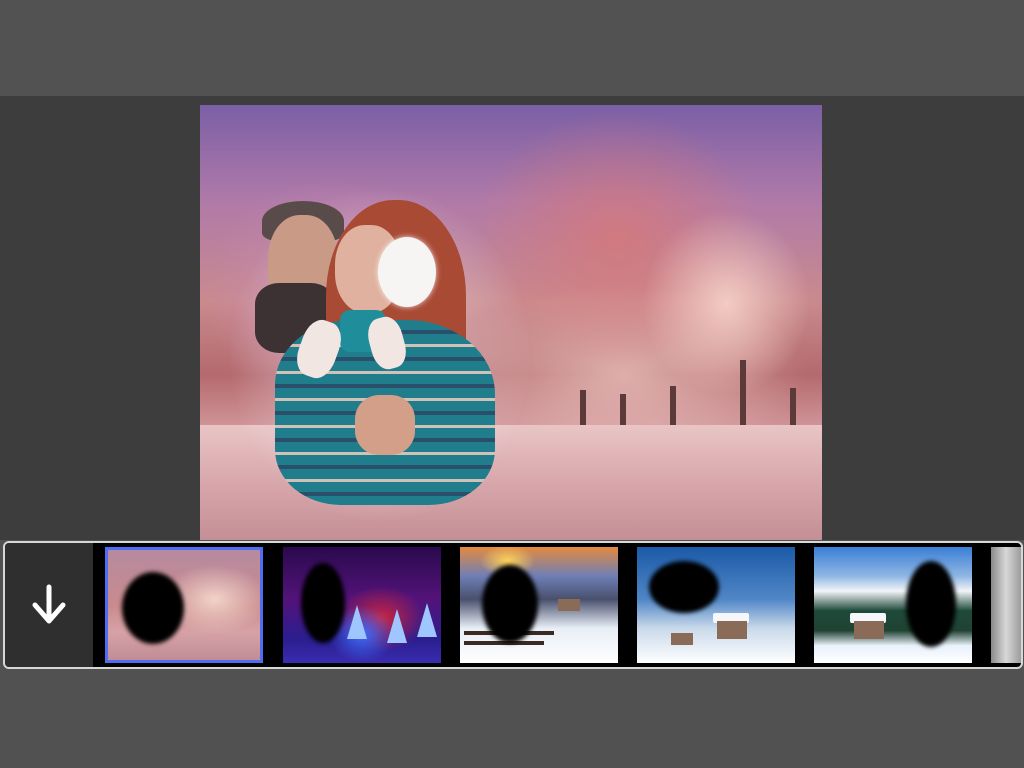 The height and width of the screenshot is (768, 1024). What do you see at coordinates (651, 270) in the screenshot?
I see `forest-right-trees` at bounding box center [651, 270].